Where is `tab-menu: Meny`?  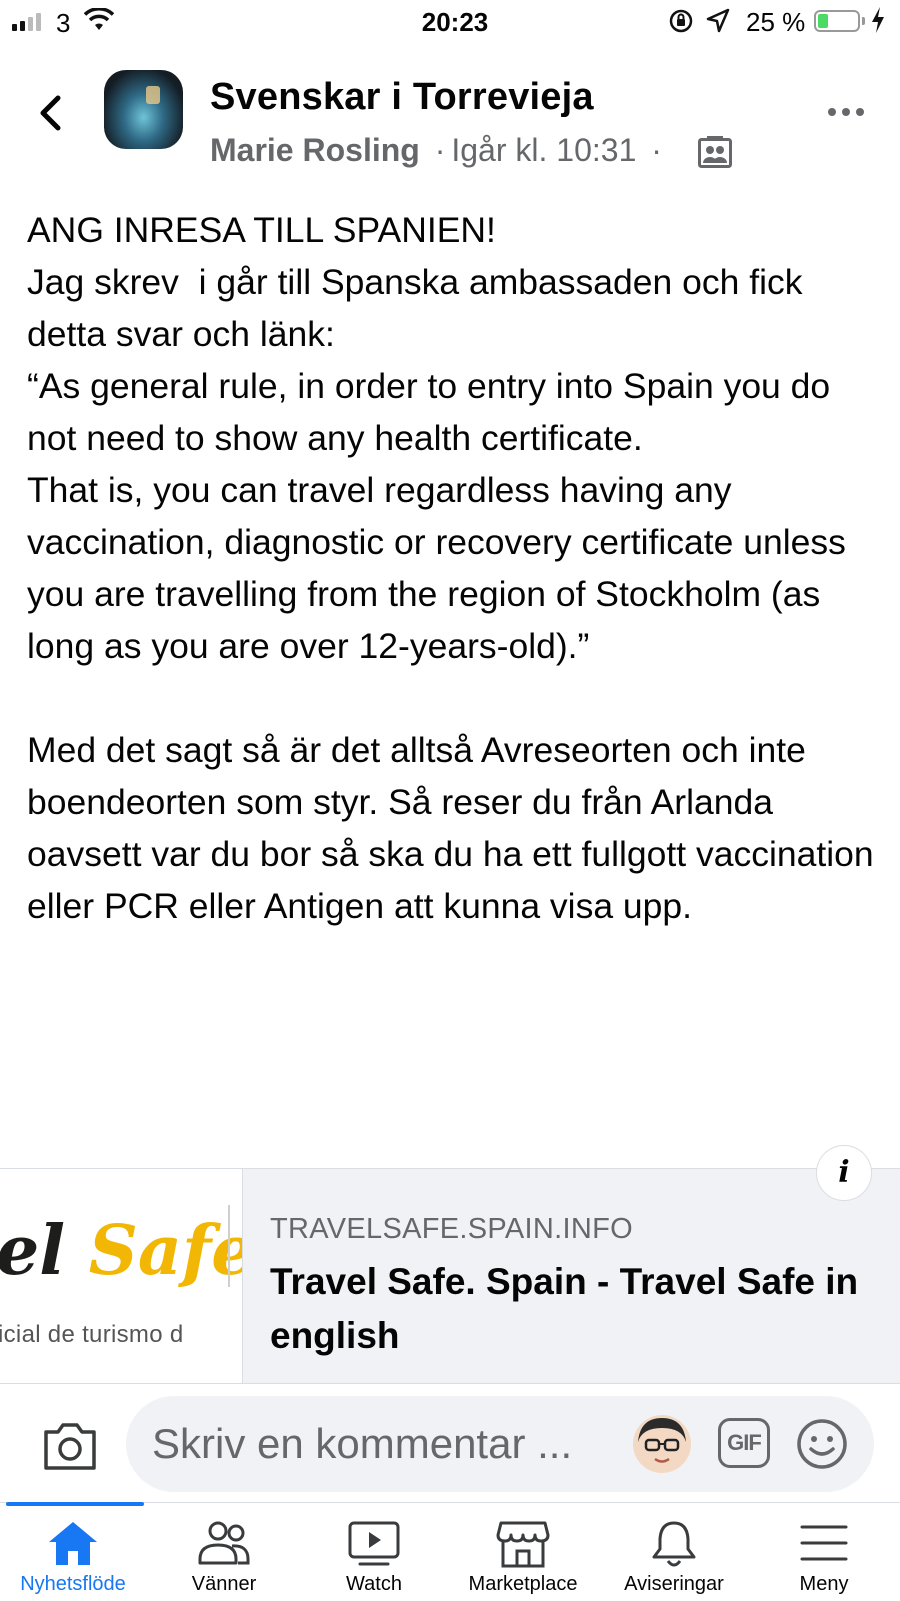 tab-menu: Meny is located at coordinates (824, 1554).